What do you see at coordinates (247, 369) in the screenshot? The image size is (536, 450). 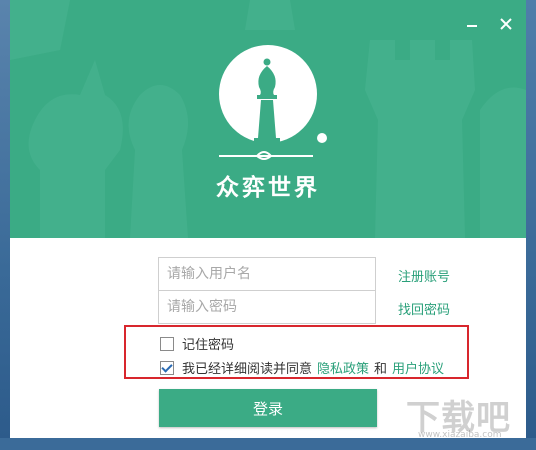 I see `agreement-label: 我已经详细阅读并同意` at bounding box center [247, 369].